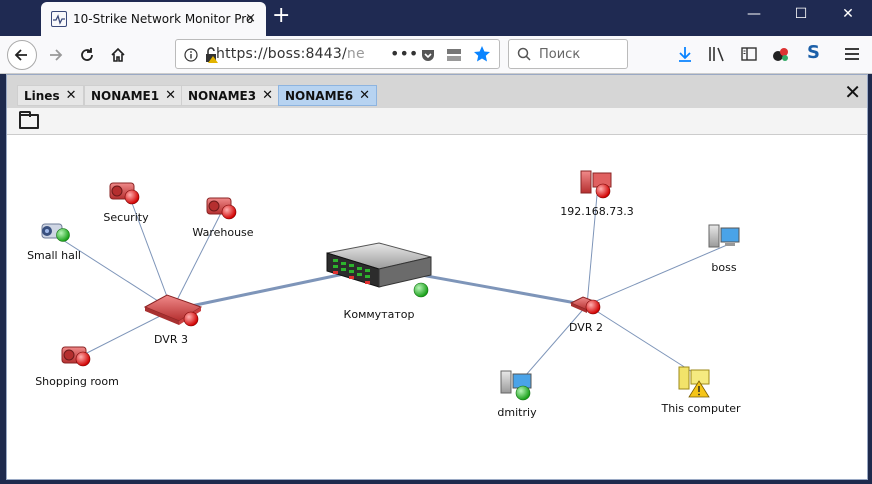  What do you see at coordinates (42, 95) in the screenshot?
I see `tab-label: Lines` at bounding box center [42, 95].